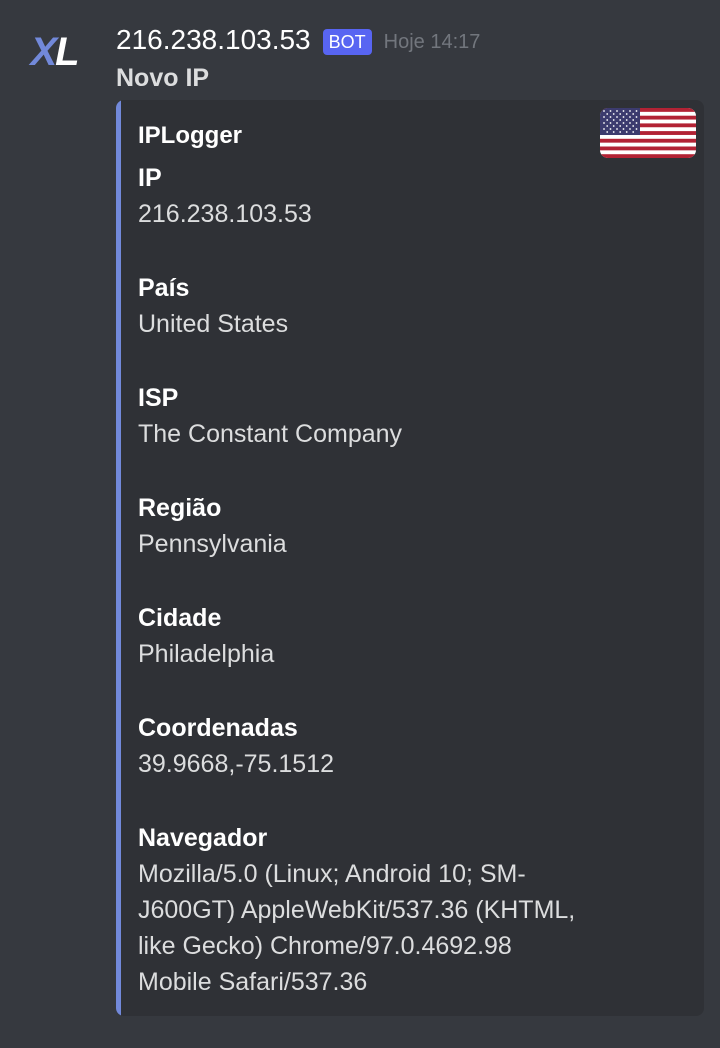 The height and width of the screenshot is (1048, 720). Describe the element at coordinates (67, 52) in the screenshot. I see `avatar-letter-l: L` at that location.